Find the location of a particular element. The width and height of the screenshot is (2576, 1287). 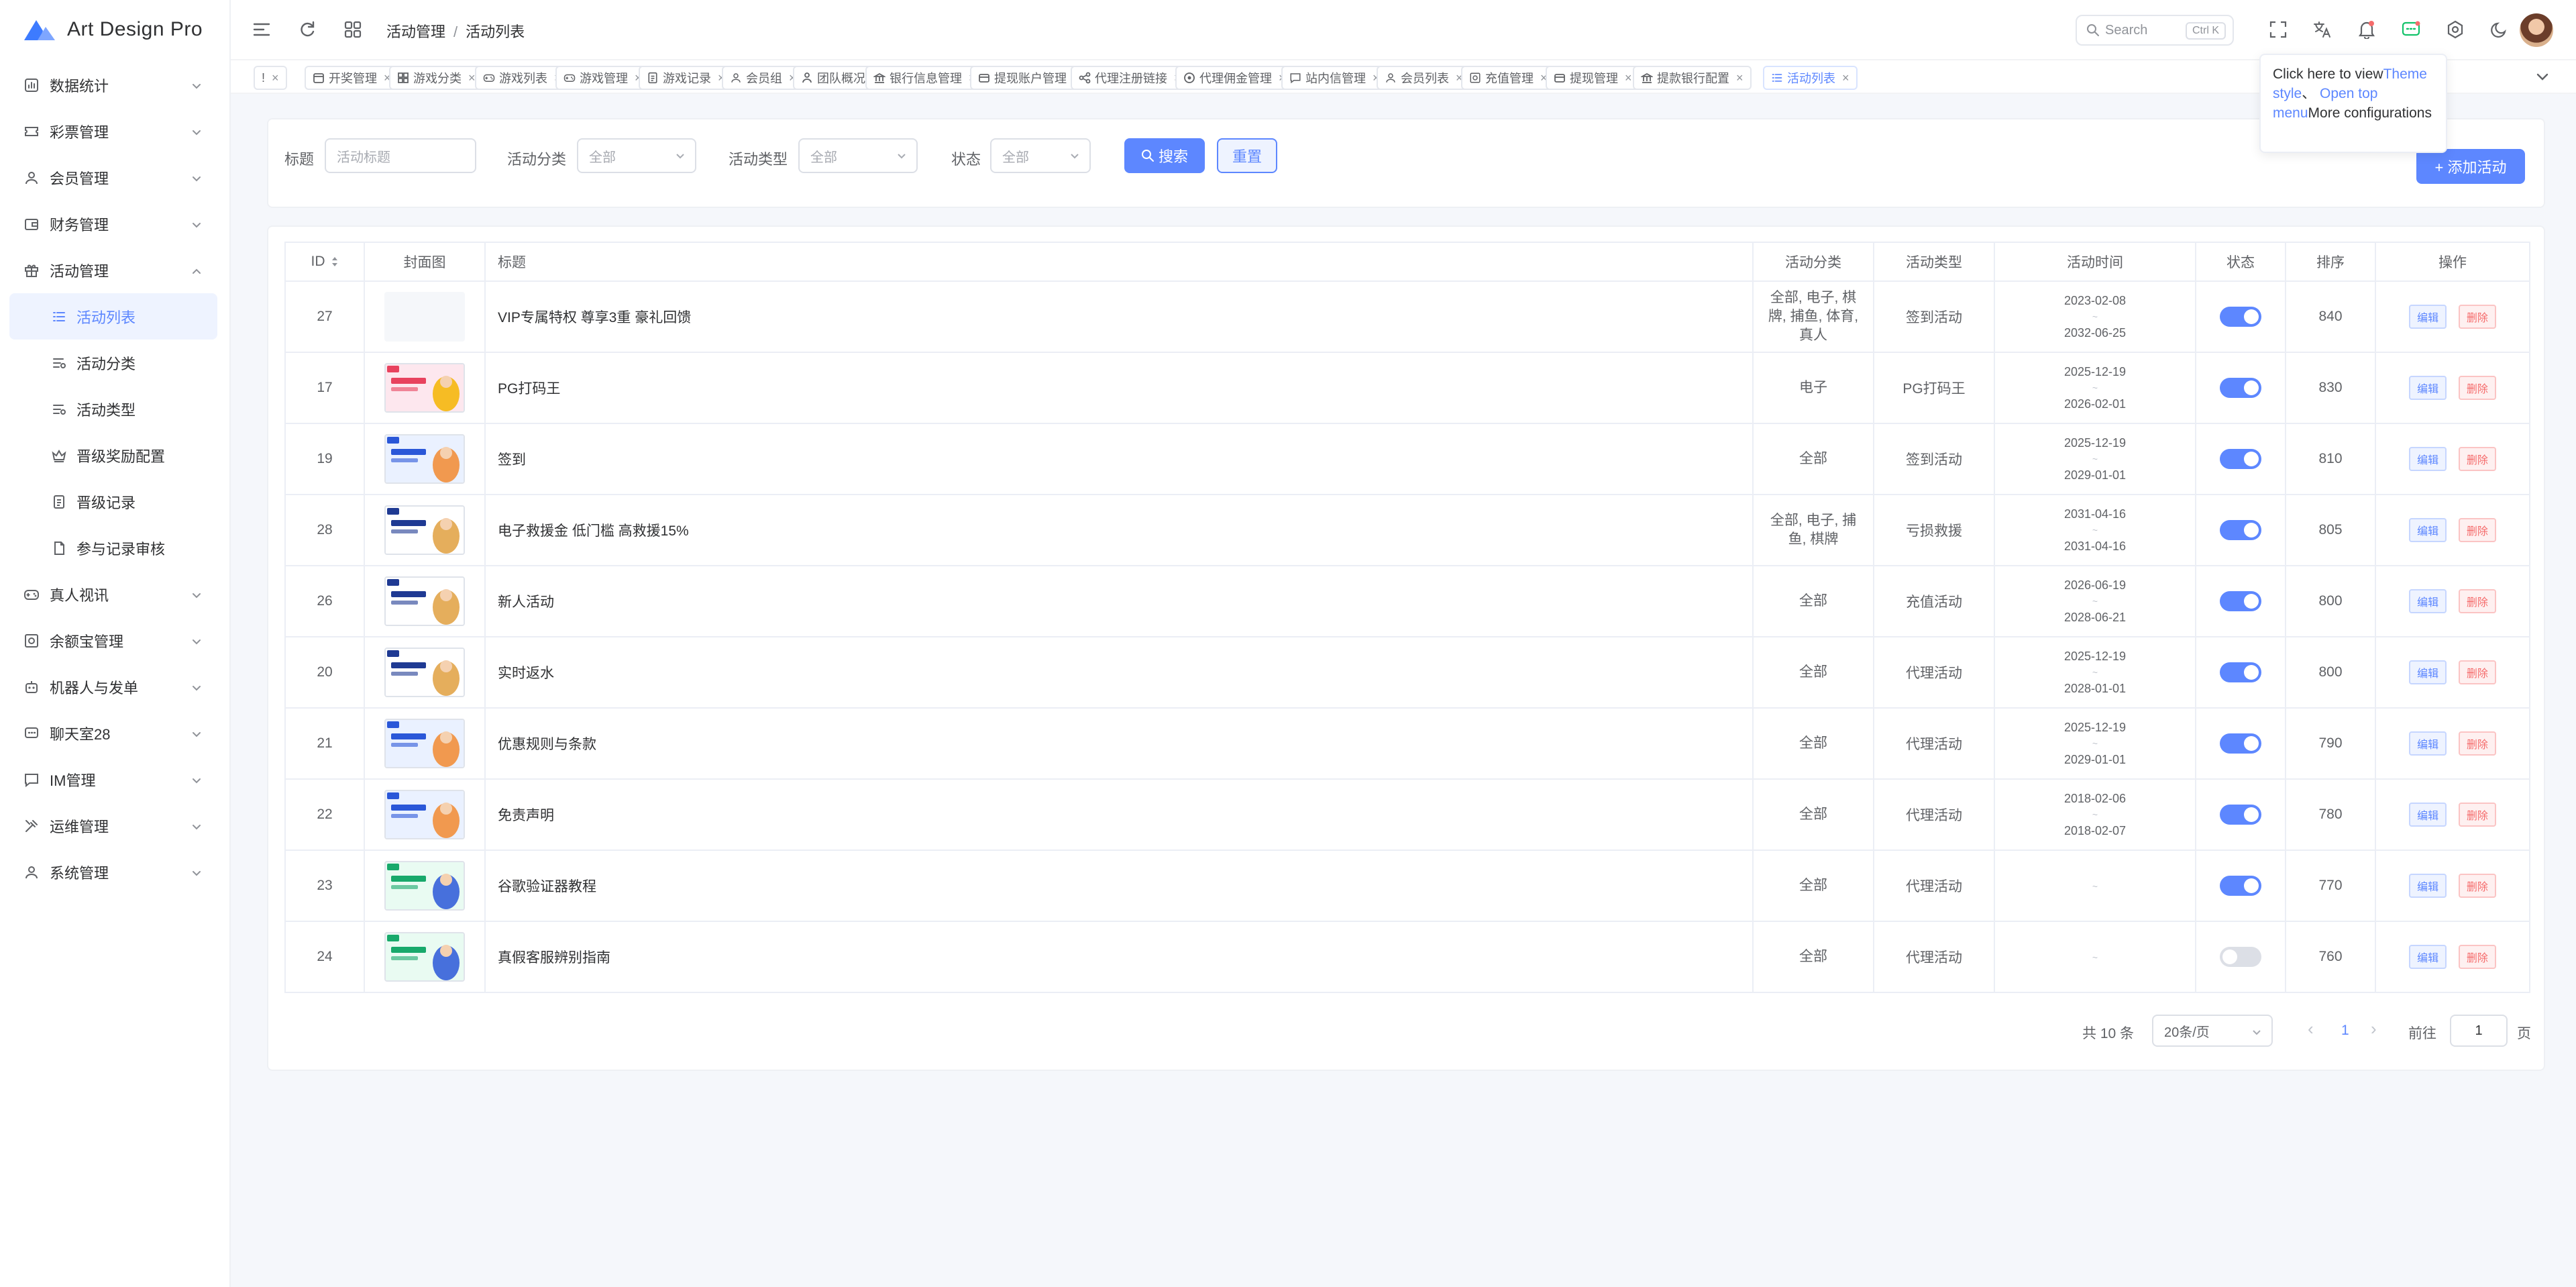

sidebar-item: 财务管理 is located at coordinates (114, 224).